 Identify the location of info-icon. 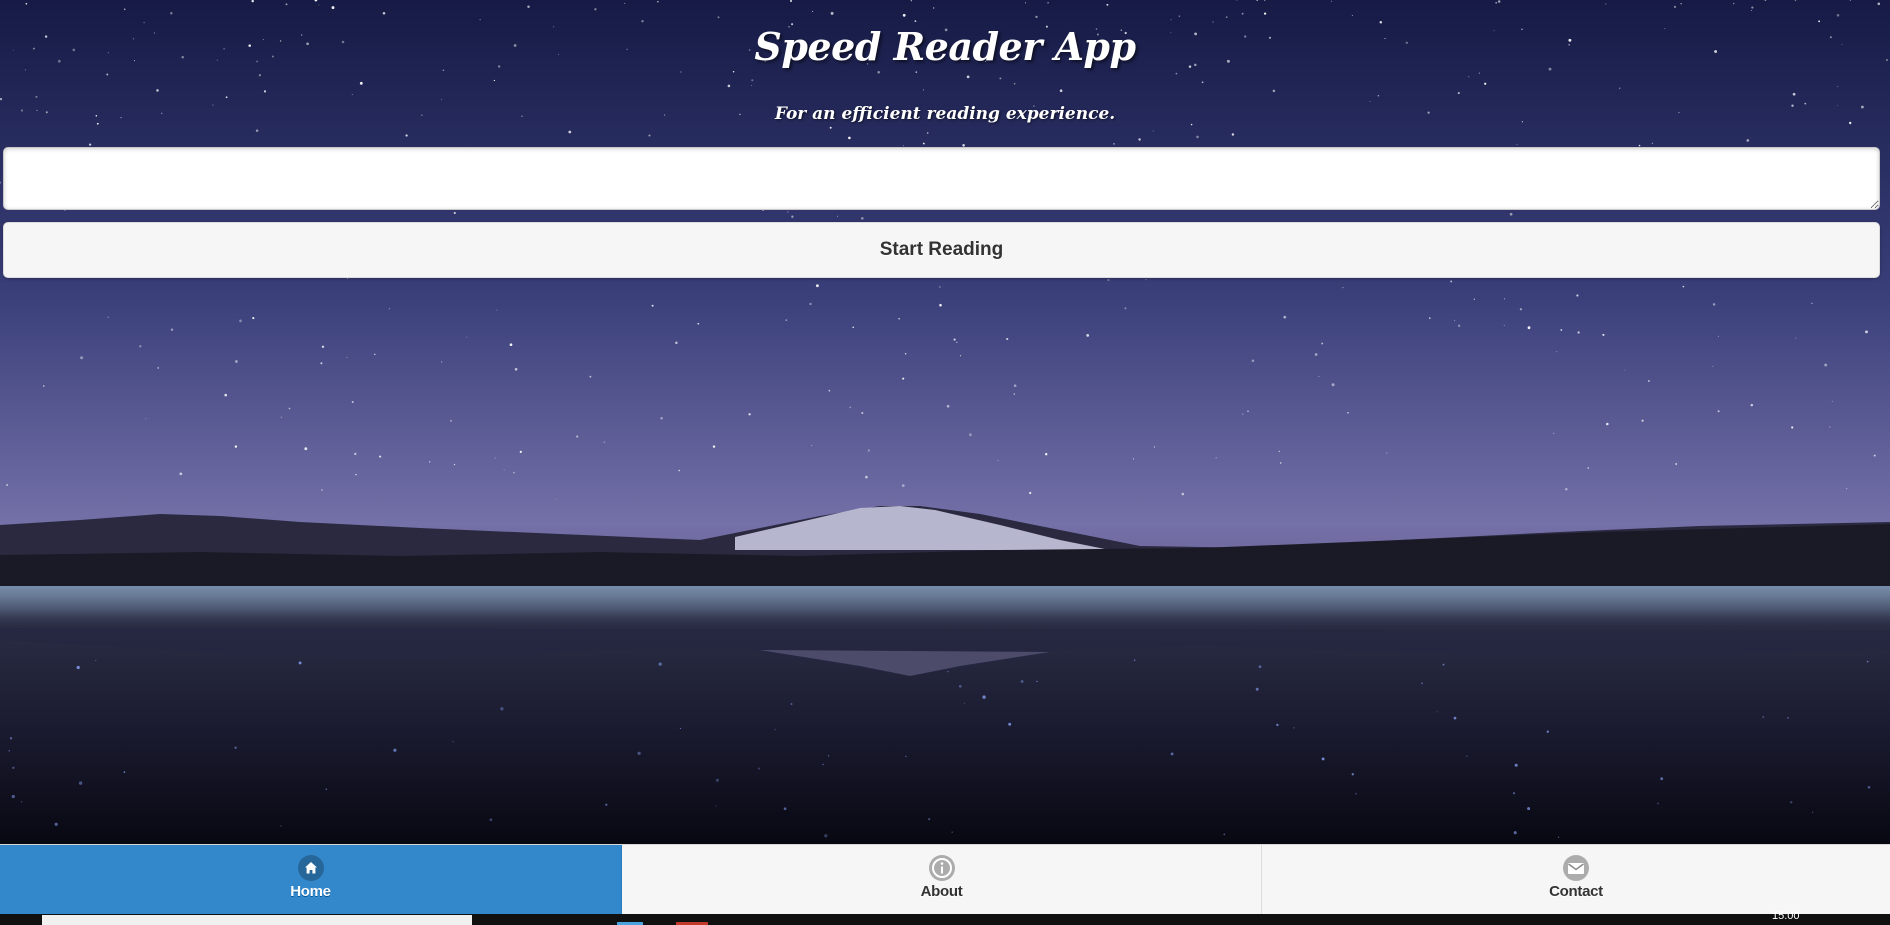
(941, 868).